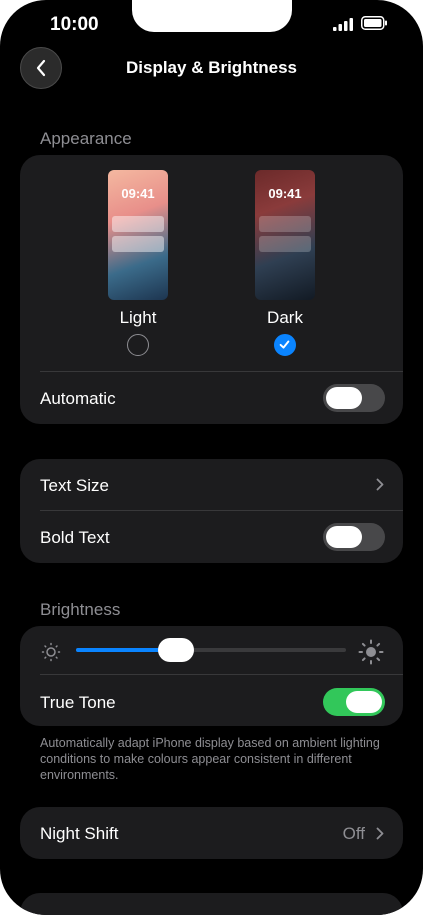 This screenshot has height=915, width=423. I want to click on night-shift-label: Night Shift, so click(79, 833).